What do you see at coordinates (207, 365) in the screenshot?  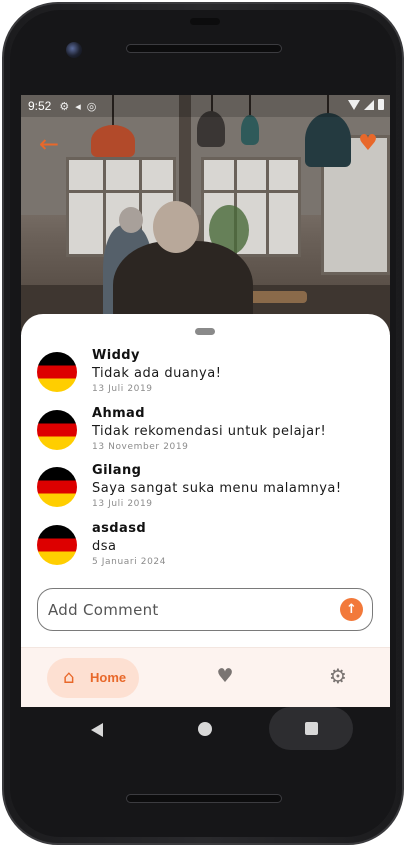 I see `comment-item: Widdy Tidak ada duanya! 13 Juli 2019` at bounding box center [207, 365].